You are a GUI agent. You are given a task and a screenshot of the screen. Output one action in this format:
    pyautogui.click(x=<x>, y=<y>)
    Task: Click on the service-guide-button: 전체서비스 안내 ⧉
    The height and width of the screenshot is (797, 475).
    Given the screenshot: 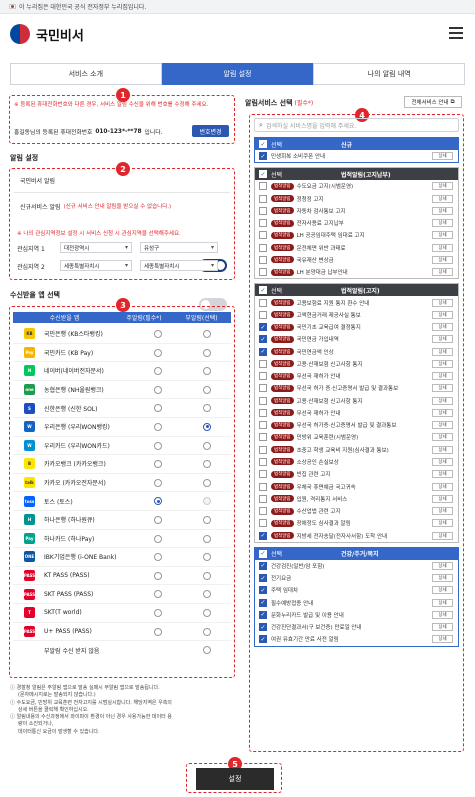 What is the action you would take?
    pyautogui.click(x=433, y=102)
    